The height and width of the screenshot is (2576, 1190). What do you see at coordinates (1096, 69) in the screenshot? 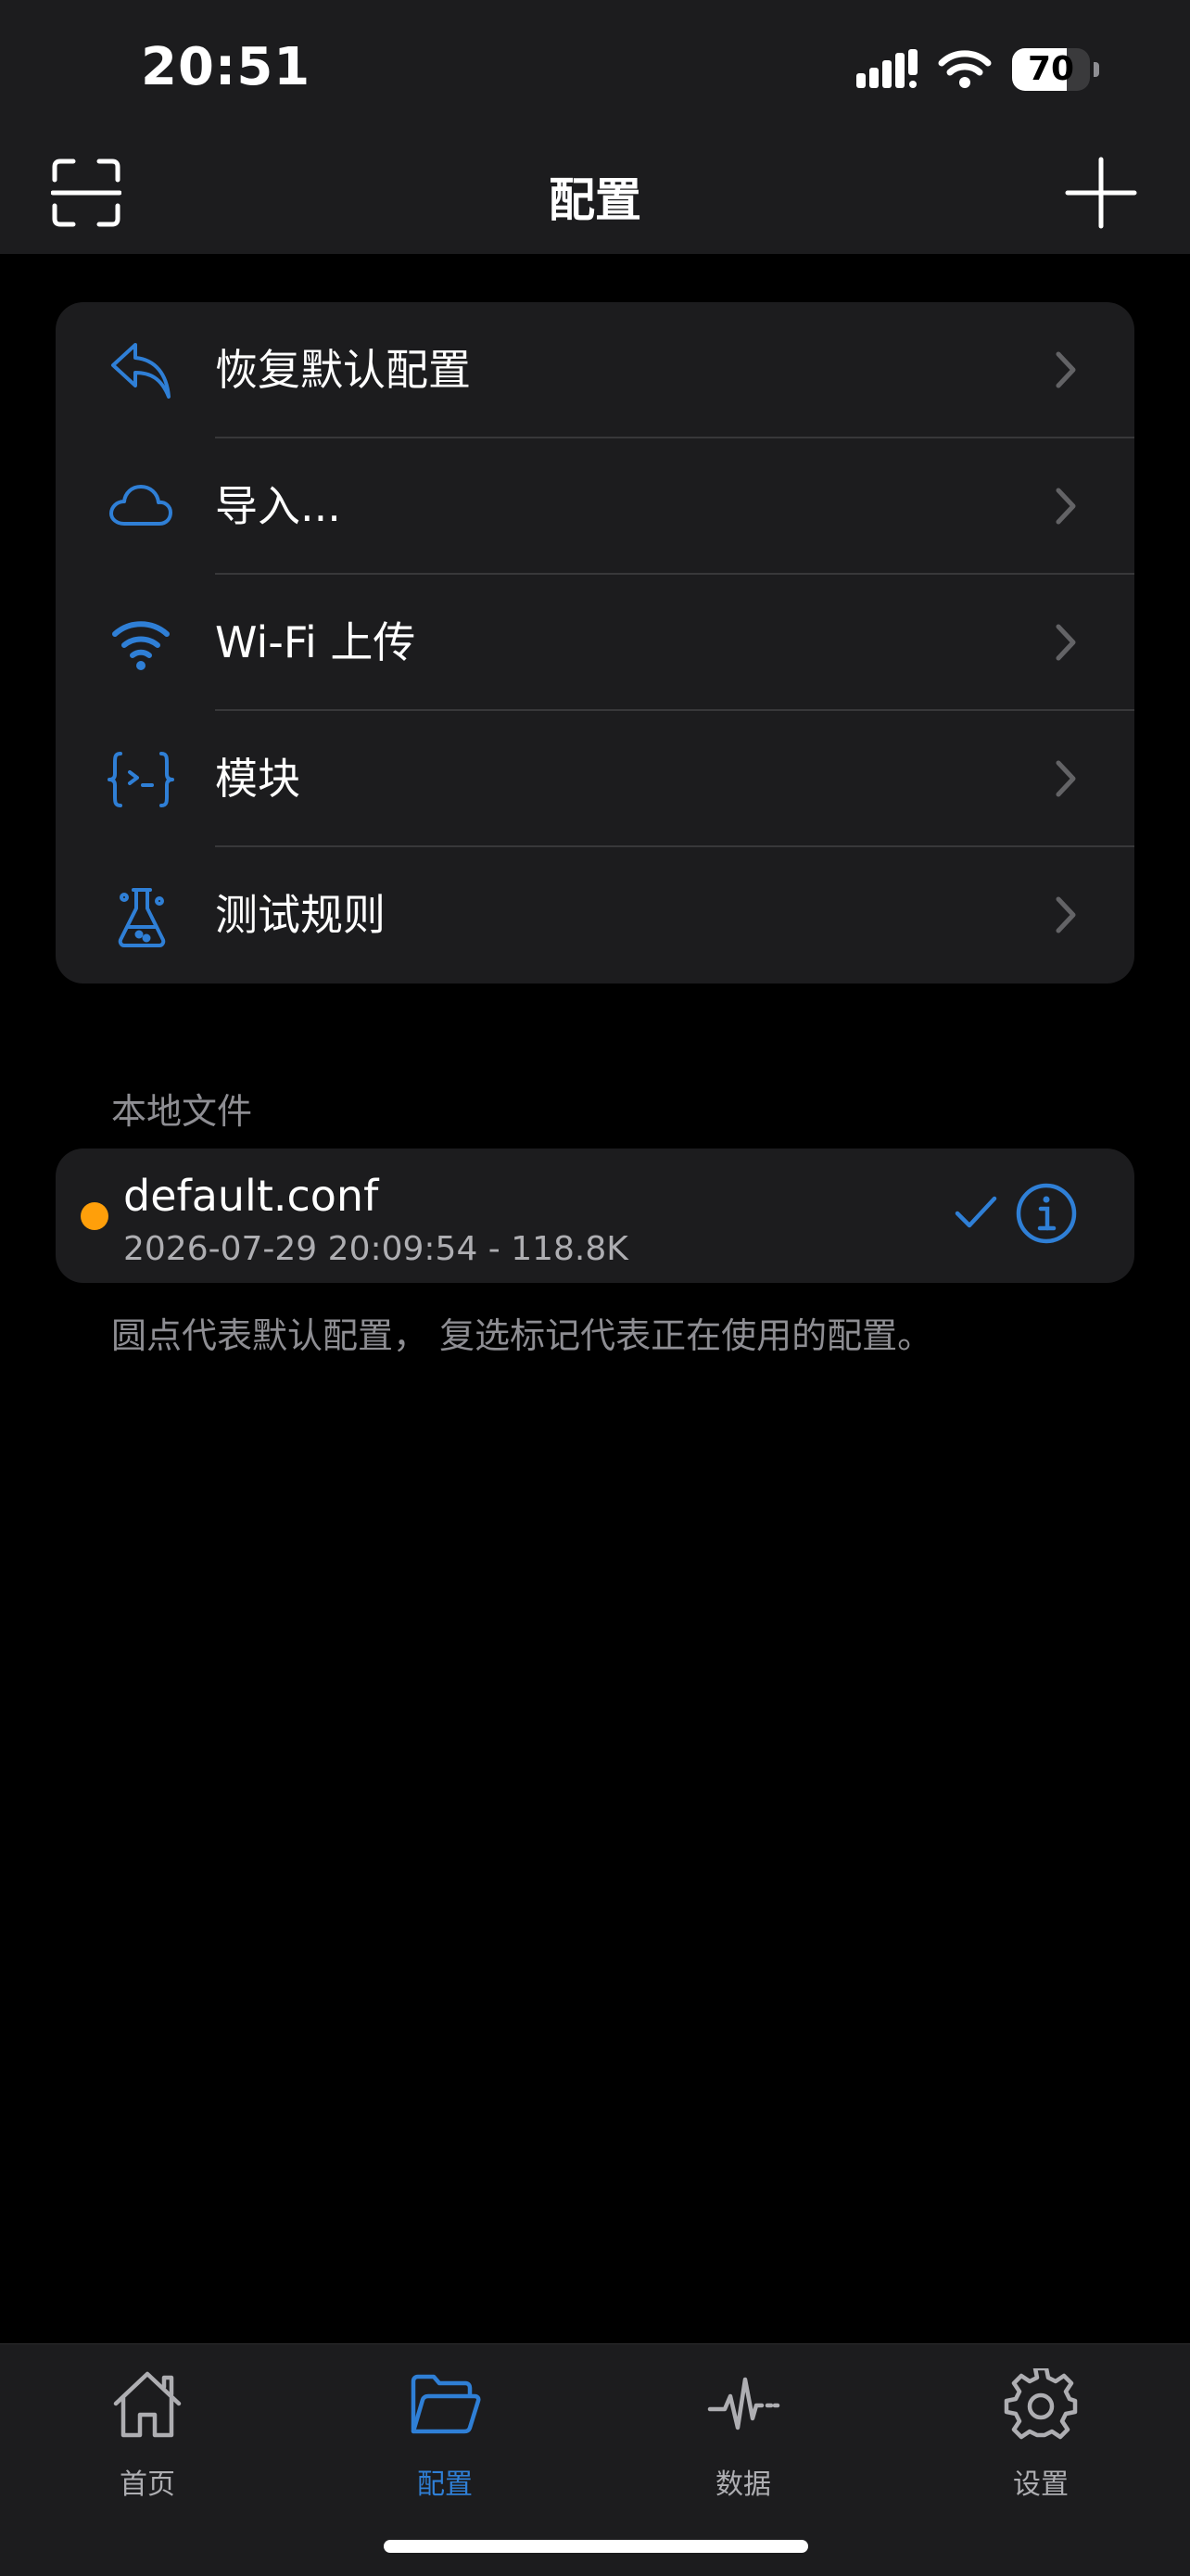
I see `battery-tip` at bounding box center [1096, 69].